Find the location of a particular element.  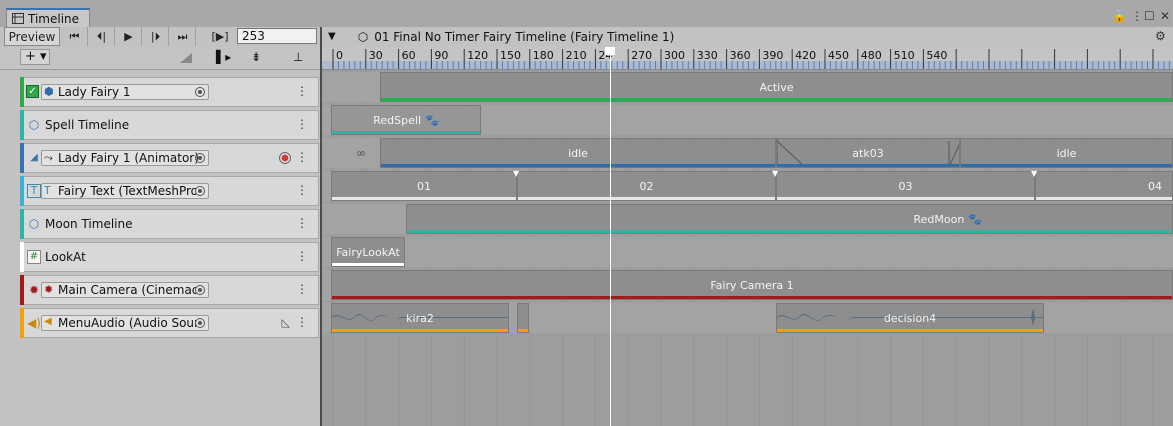

clip-label: 01 is located at coordinates (424, 186).